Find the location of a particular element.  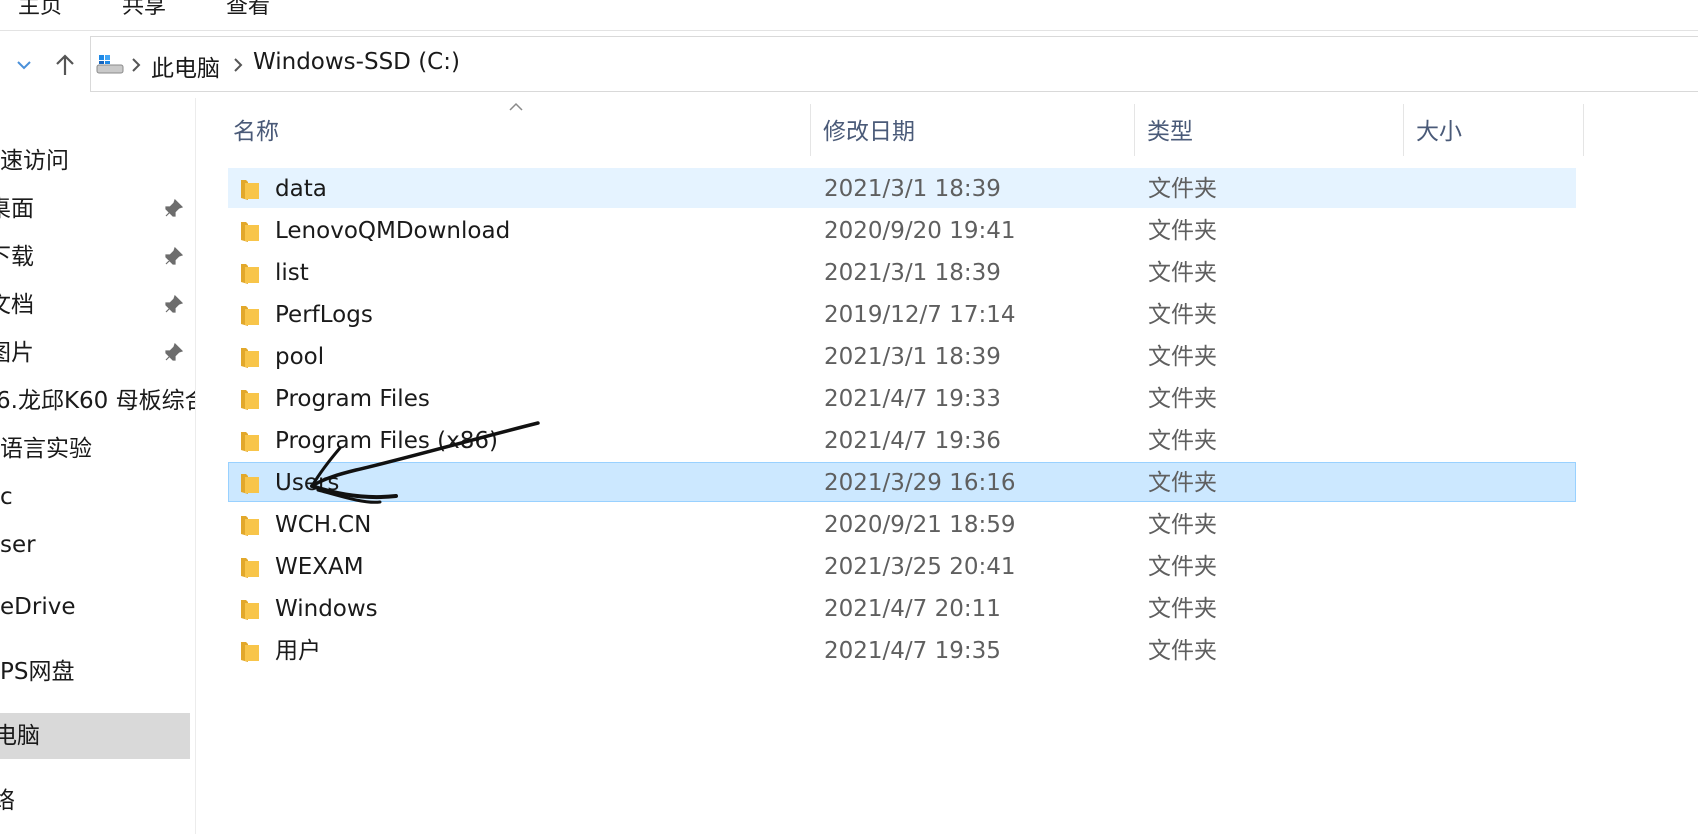

table-row: data 2021/3/1 18:39 文件夹 is located at coordinates (902, 188).